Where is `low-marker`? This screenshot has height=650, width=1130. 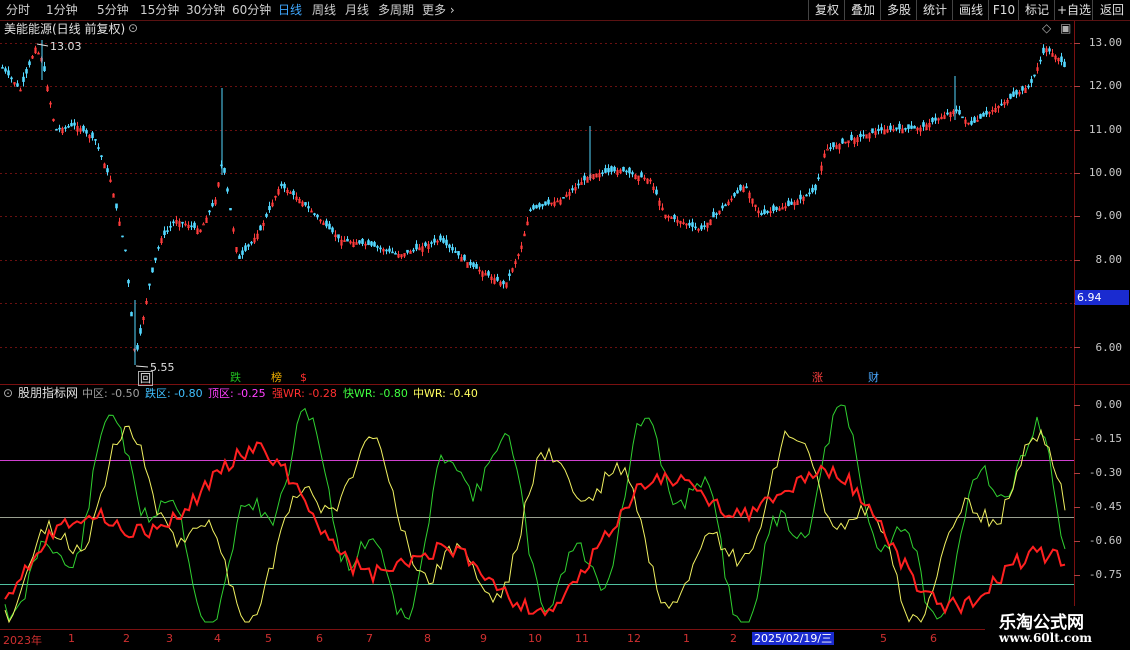 low-marker is located at coordinates (142, 366).